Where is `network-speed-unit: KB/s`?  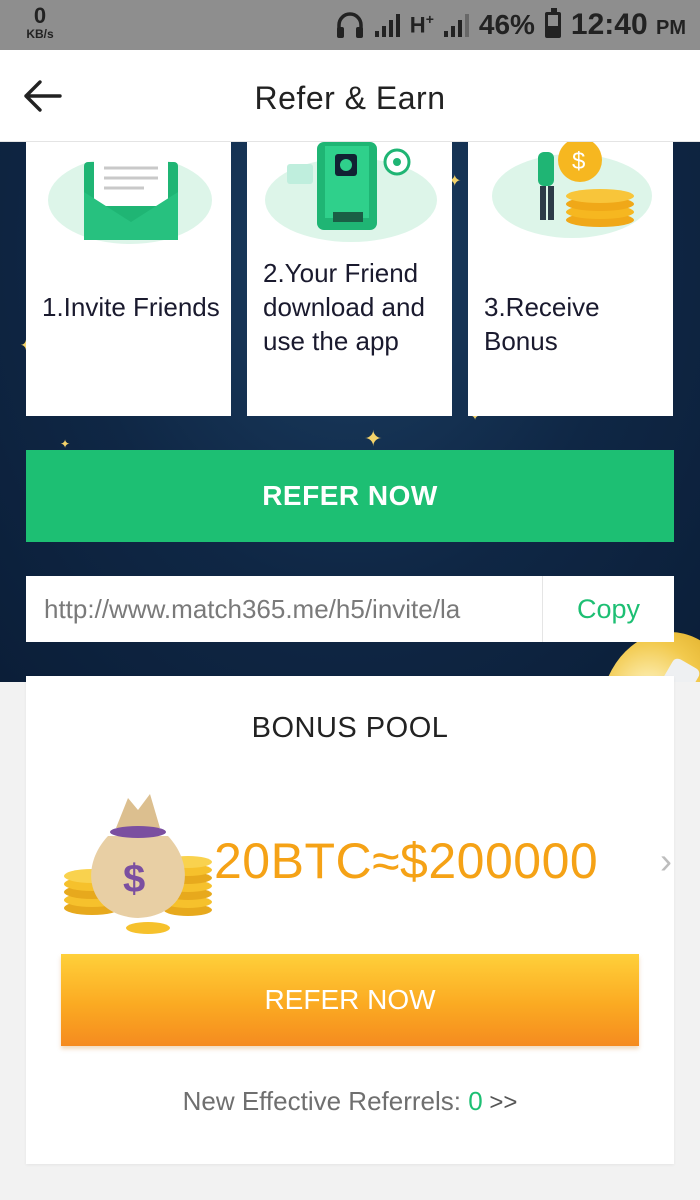
network-speed-unit: KB/s is located at coordinates (40, 34).